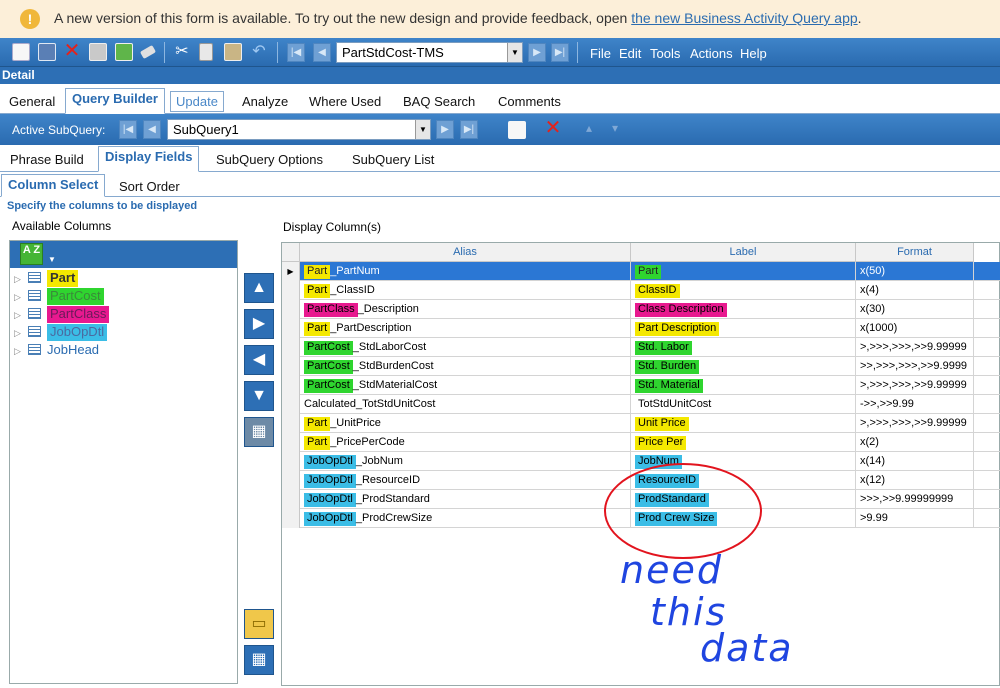  I want to click on alias-cell: JobOpDtl _JobNum, so click(465, 461).